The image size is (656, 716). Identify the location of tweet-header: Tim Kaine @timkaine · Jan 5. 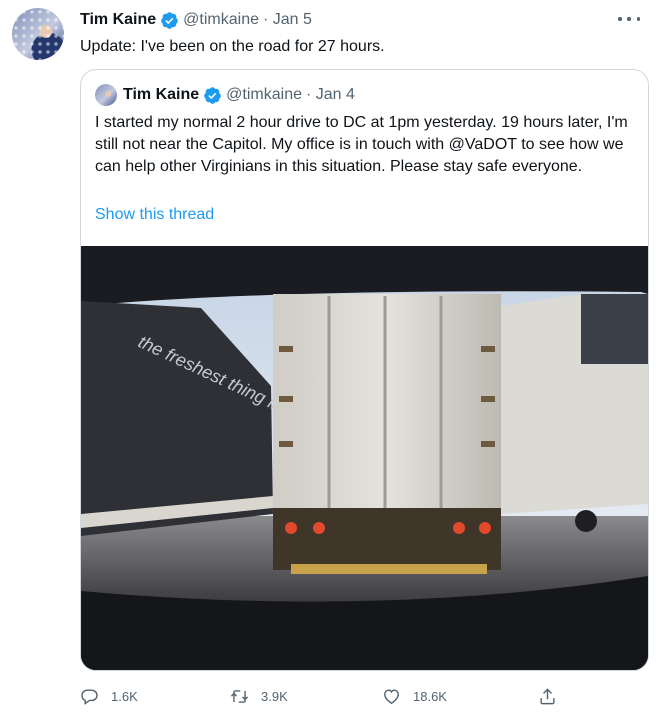
(196, 20).